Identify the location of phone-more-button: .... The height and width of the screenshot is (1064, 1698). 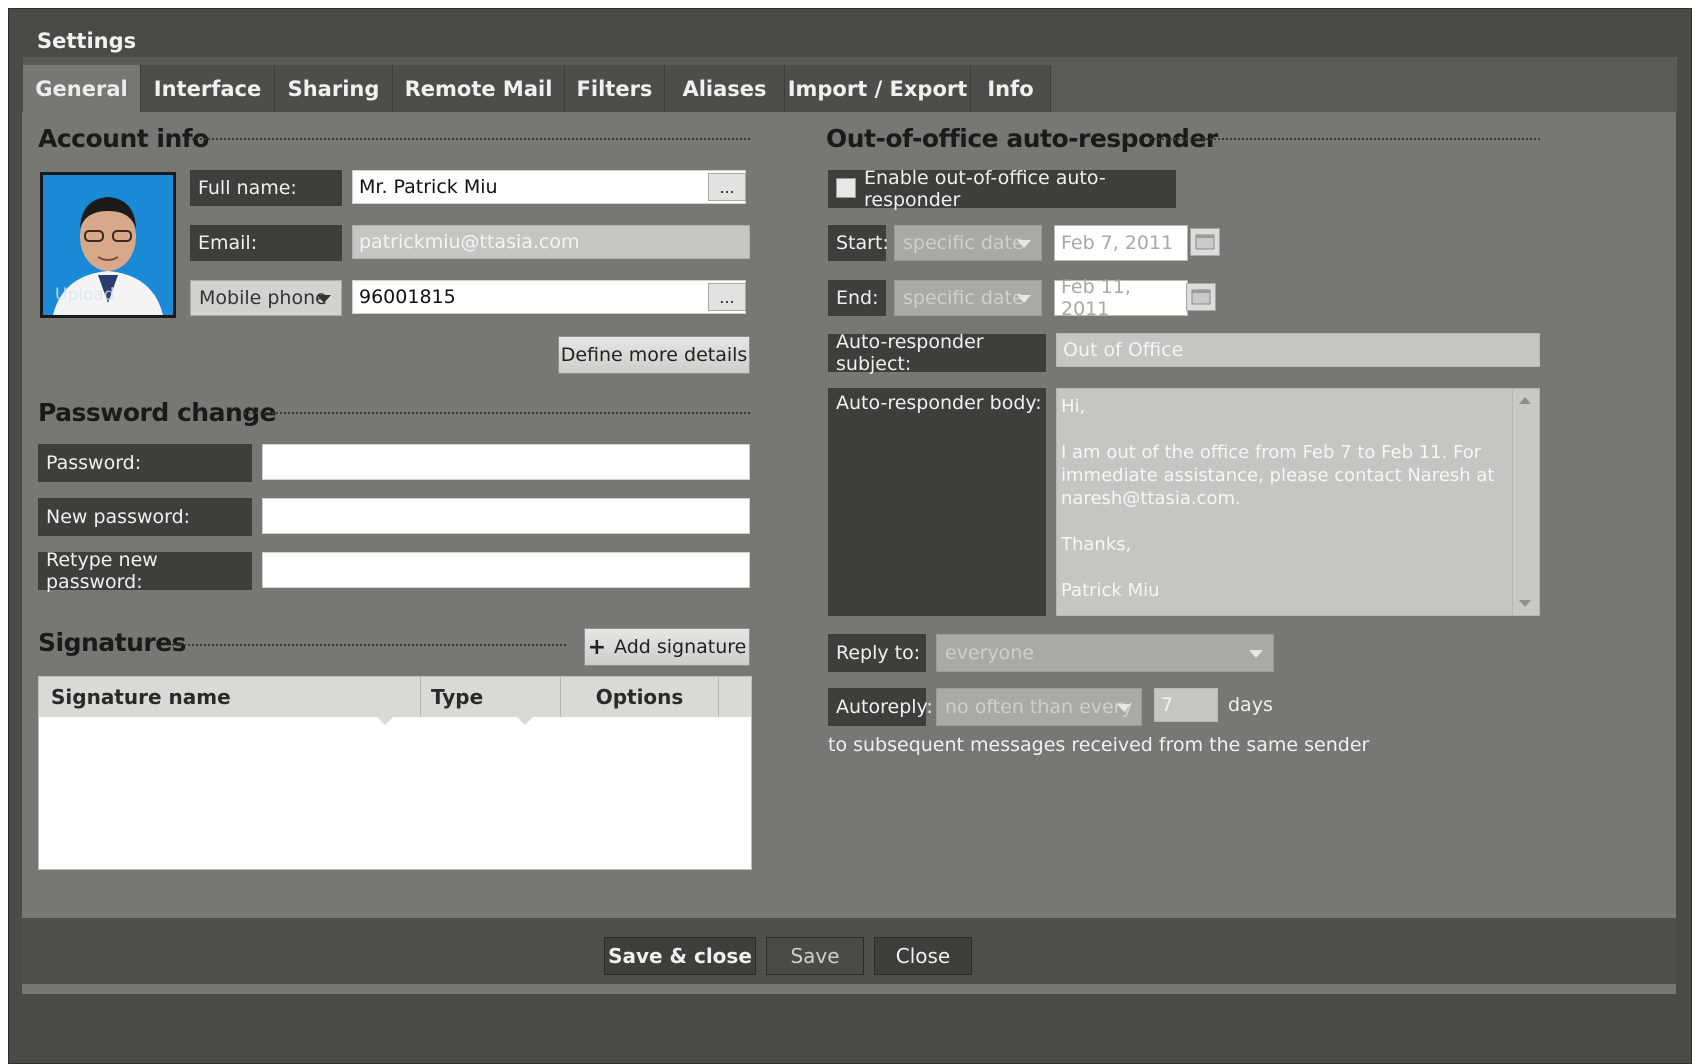
(727, 297).